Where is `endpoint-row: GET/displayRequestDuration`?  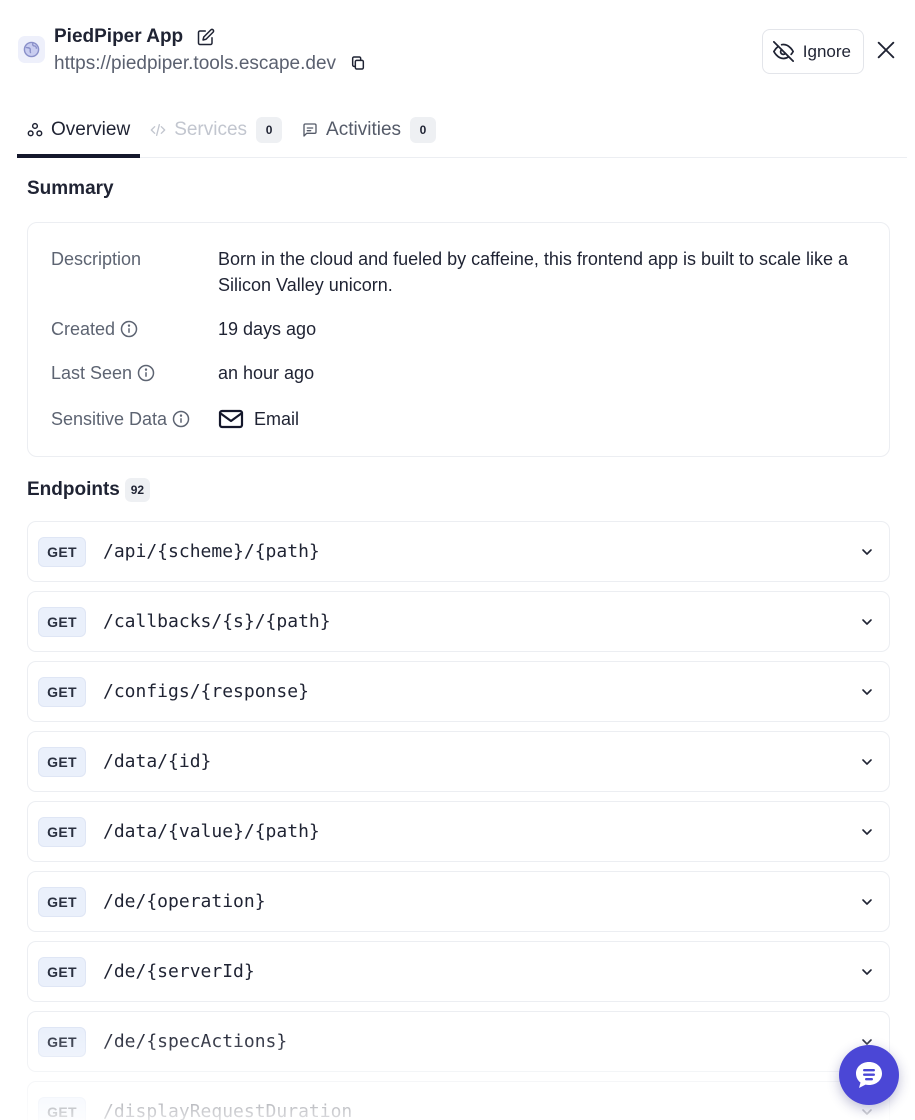 endpoint-row: GET/displayRequestDuration is located at coordinates (458, 1100).